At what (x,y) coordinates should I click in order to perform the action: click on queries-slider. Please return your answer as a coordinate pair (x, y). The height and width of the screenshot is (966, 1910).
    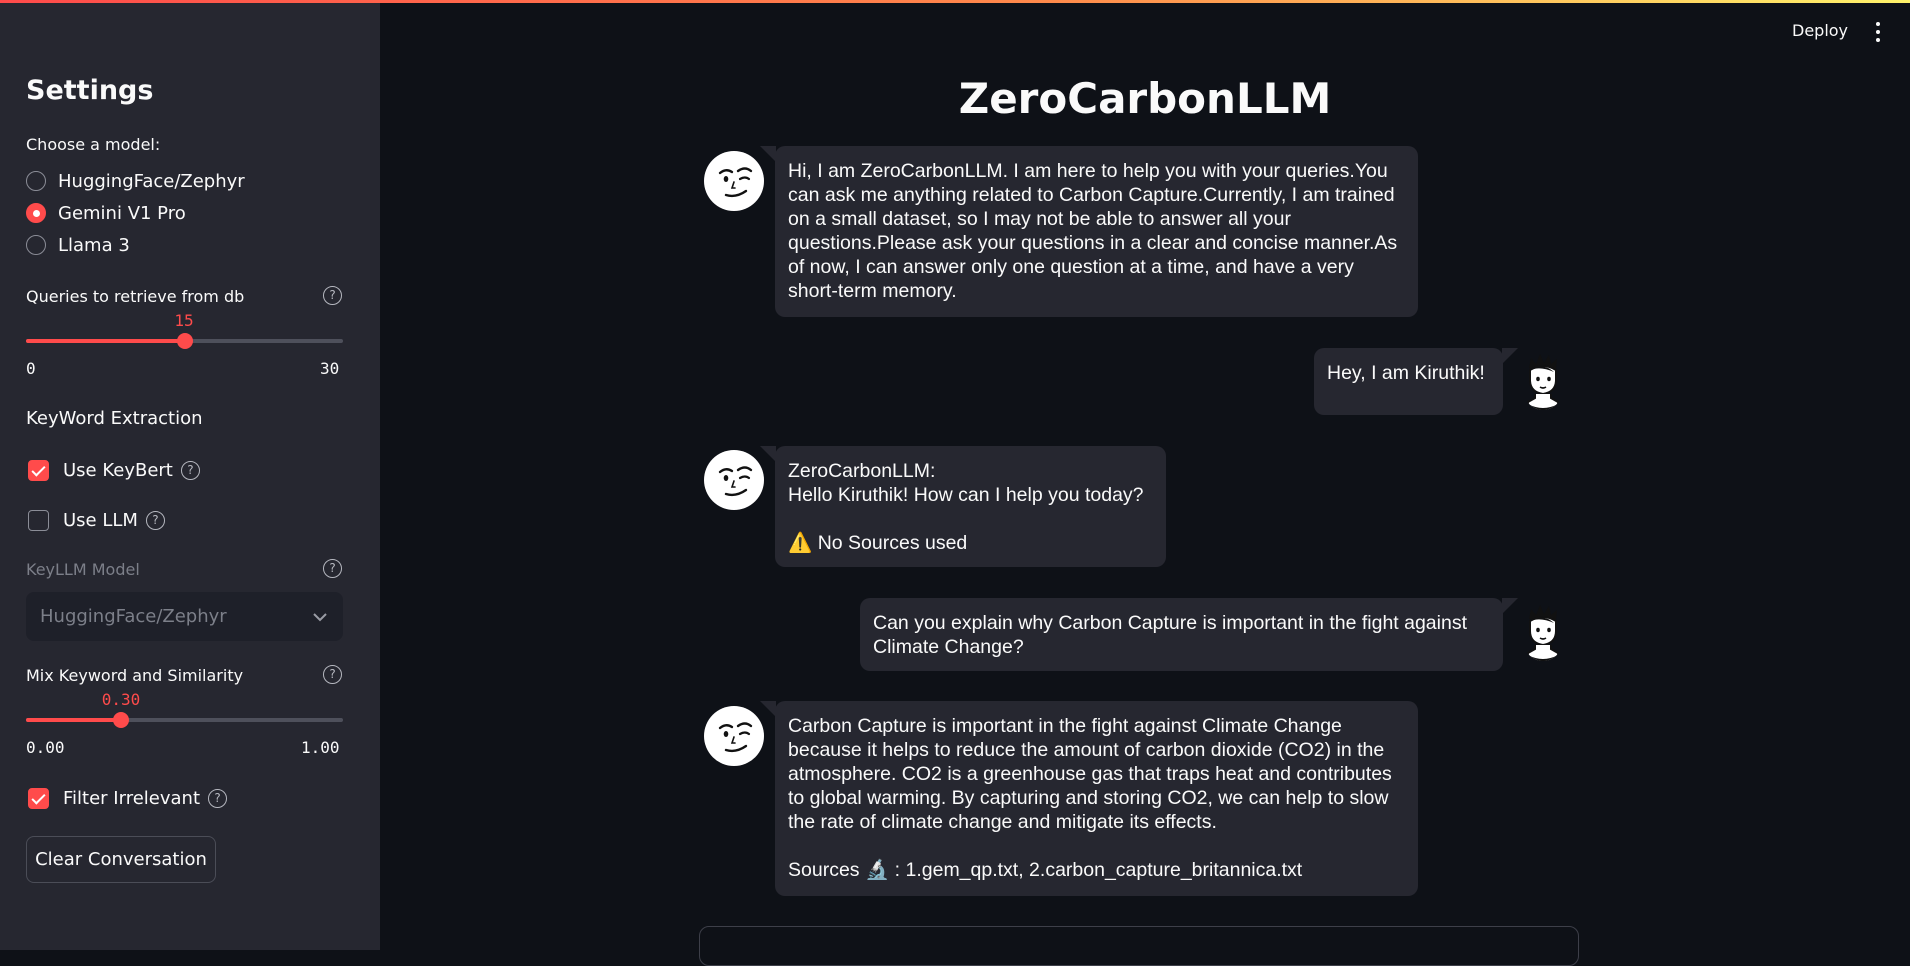
    Looking at the image, I should click on (184, 341).